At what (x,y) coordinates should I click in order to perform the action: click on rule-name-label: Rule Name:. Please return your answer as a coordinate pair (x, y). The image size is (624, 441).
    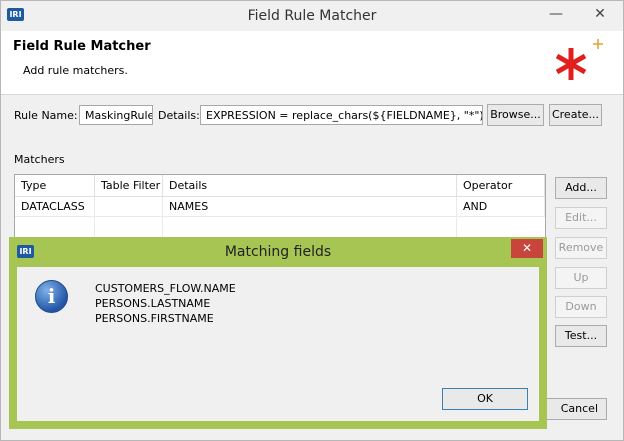
    Looking at the image, I should click on (46, 115).